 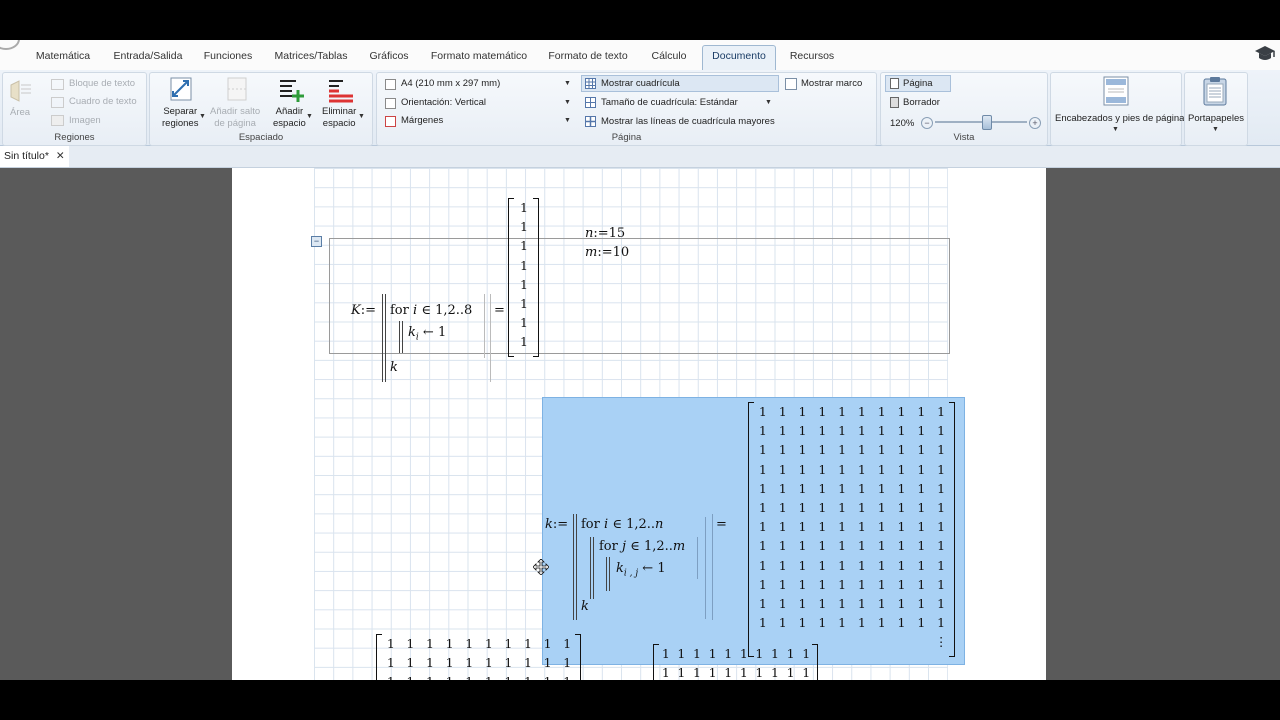 What do you see at coordinates (103, 101) in the screenshot?
I see `cuadro-texto-button: Cuadro de texto` at bounding box center [103, 101].